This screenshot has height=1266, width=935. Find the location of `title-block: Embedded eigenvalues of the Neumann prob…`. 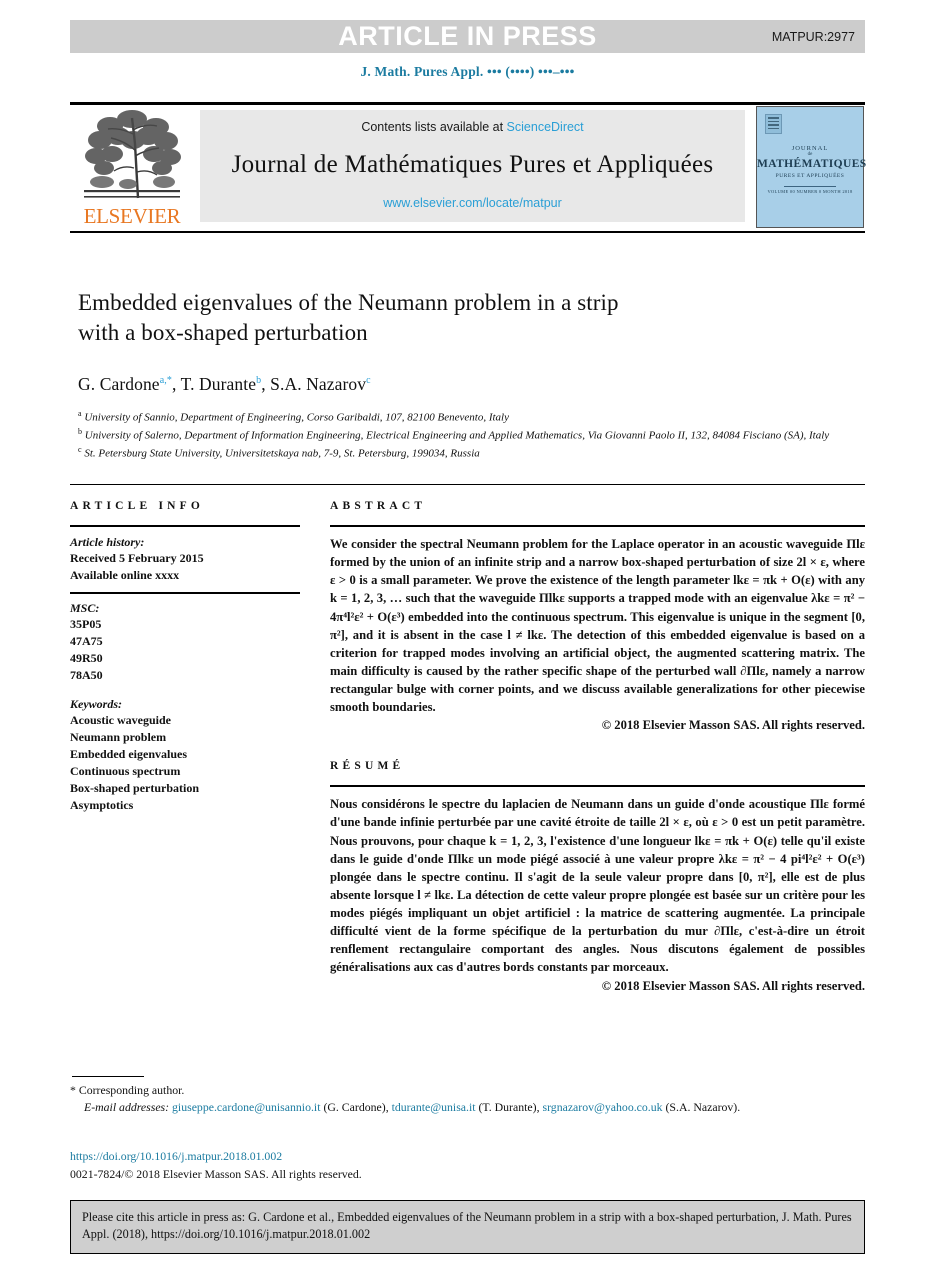

title-block: Embedded eigenvalues of the Neumann prob… is located at coordinates (473, 375).